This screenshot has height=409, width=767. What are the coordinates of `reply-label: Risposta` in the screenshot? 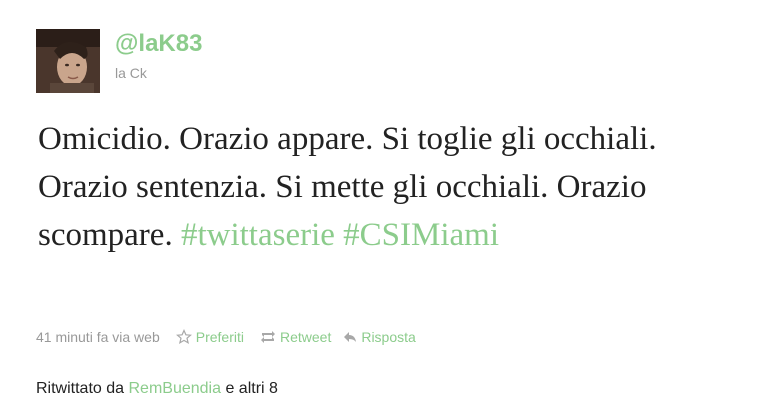 It's located at (388, 337).